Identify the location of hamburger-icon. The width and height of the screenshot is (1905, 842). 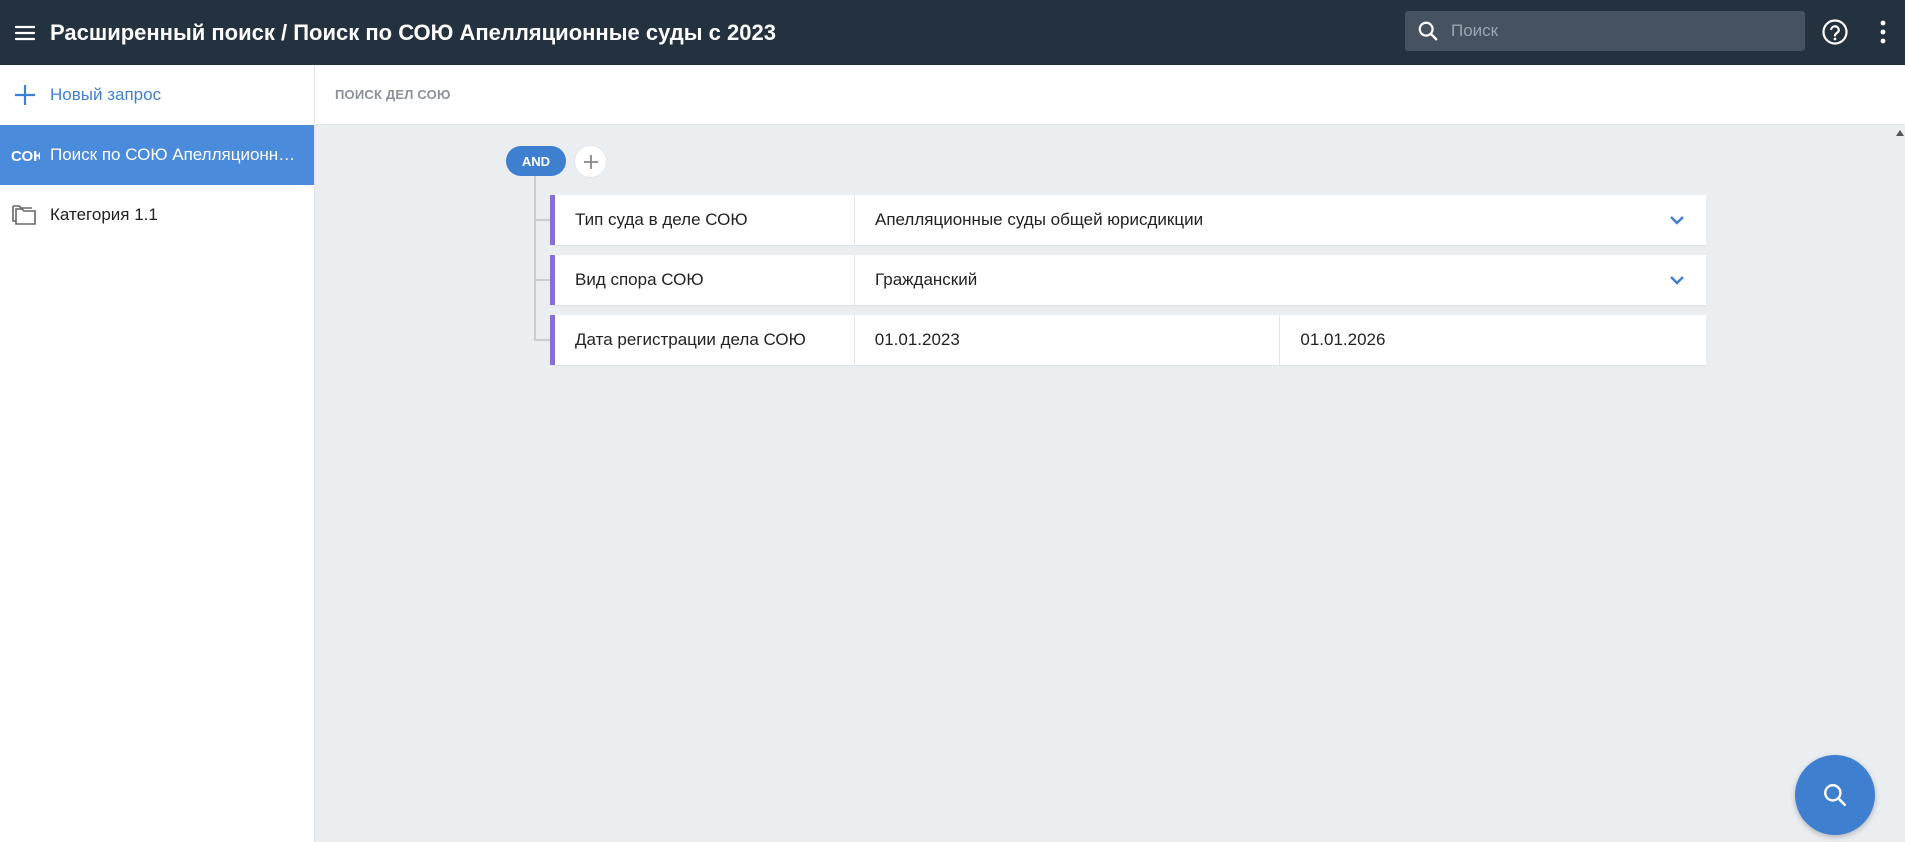
(25, 32).